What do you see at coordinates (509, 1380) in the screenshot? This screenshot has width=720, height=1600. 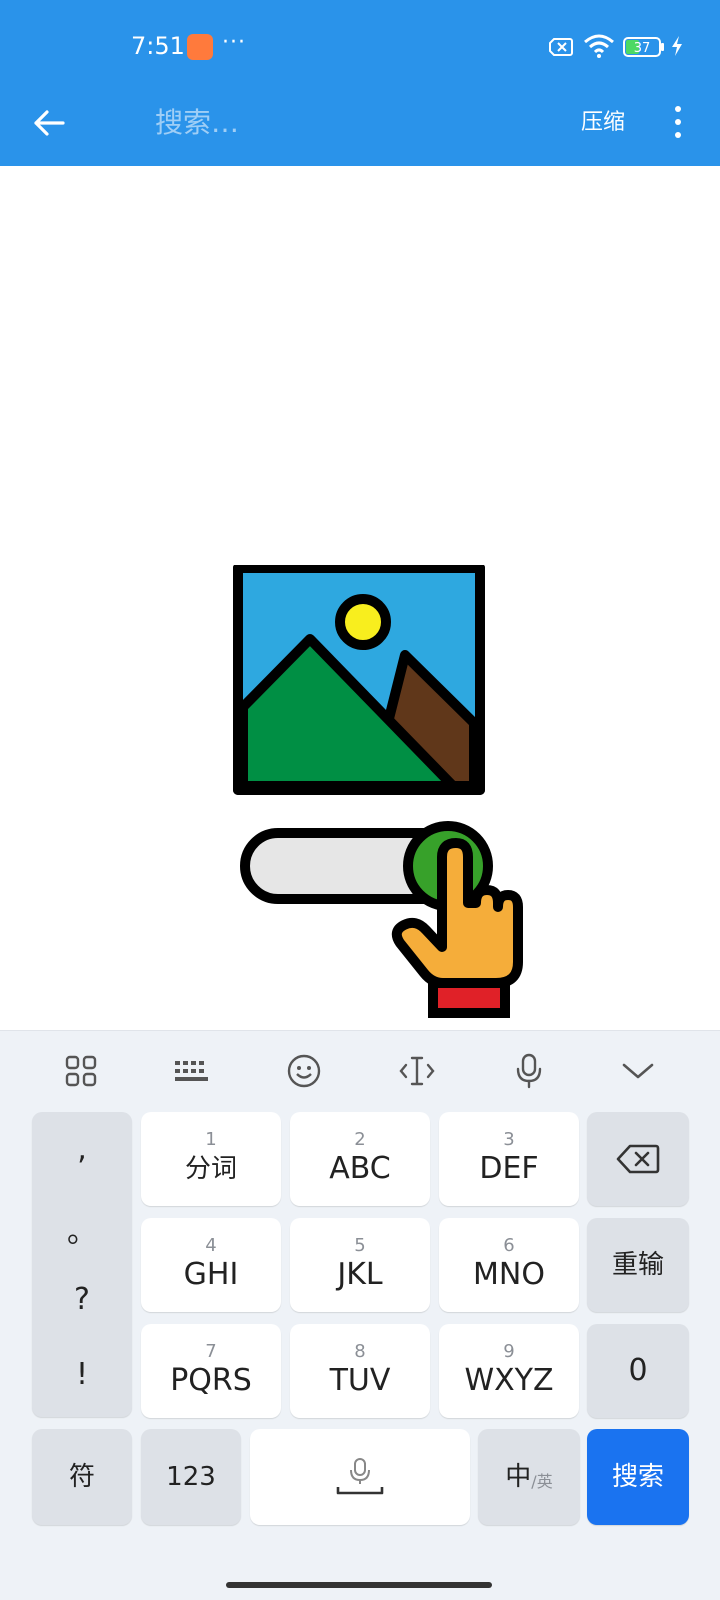 I see `key-label: WXYZ` at bounding box center [509, 1380].